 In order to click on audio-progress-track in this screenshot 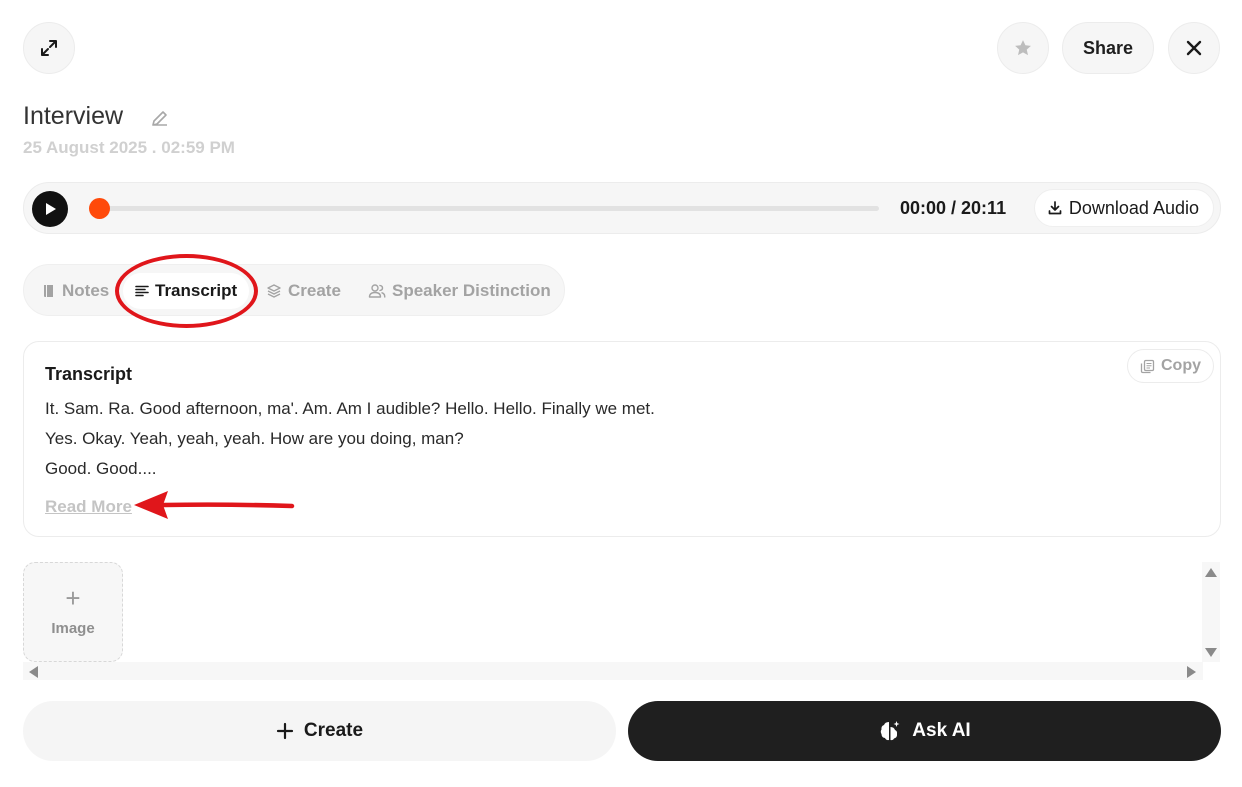, I will do `click(489, 208)`.